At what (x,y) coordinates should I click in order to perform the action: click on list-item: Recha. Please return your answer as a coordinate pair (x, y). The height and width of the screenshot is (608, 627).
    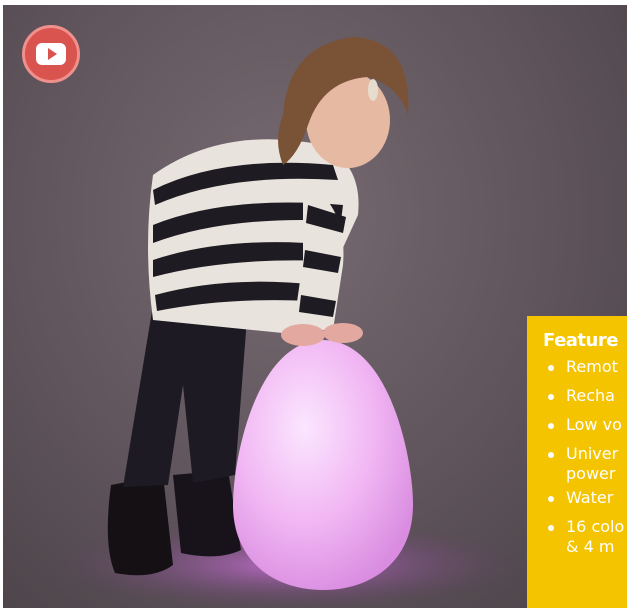
    Looking at the image, I should click on (585, 396).